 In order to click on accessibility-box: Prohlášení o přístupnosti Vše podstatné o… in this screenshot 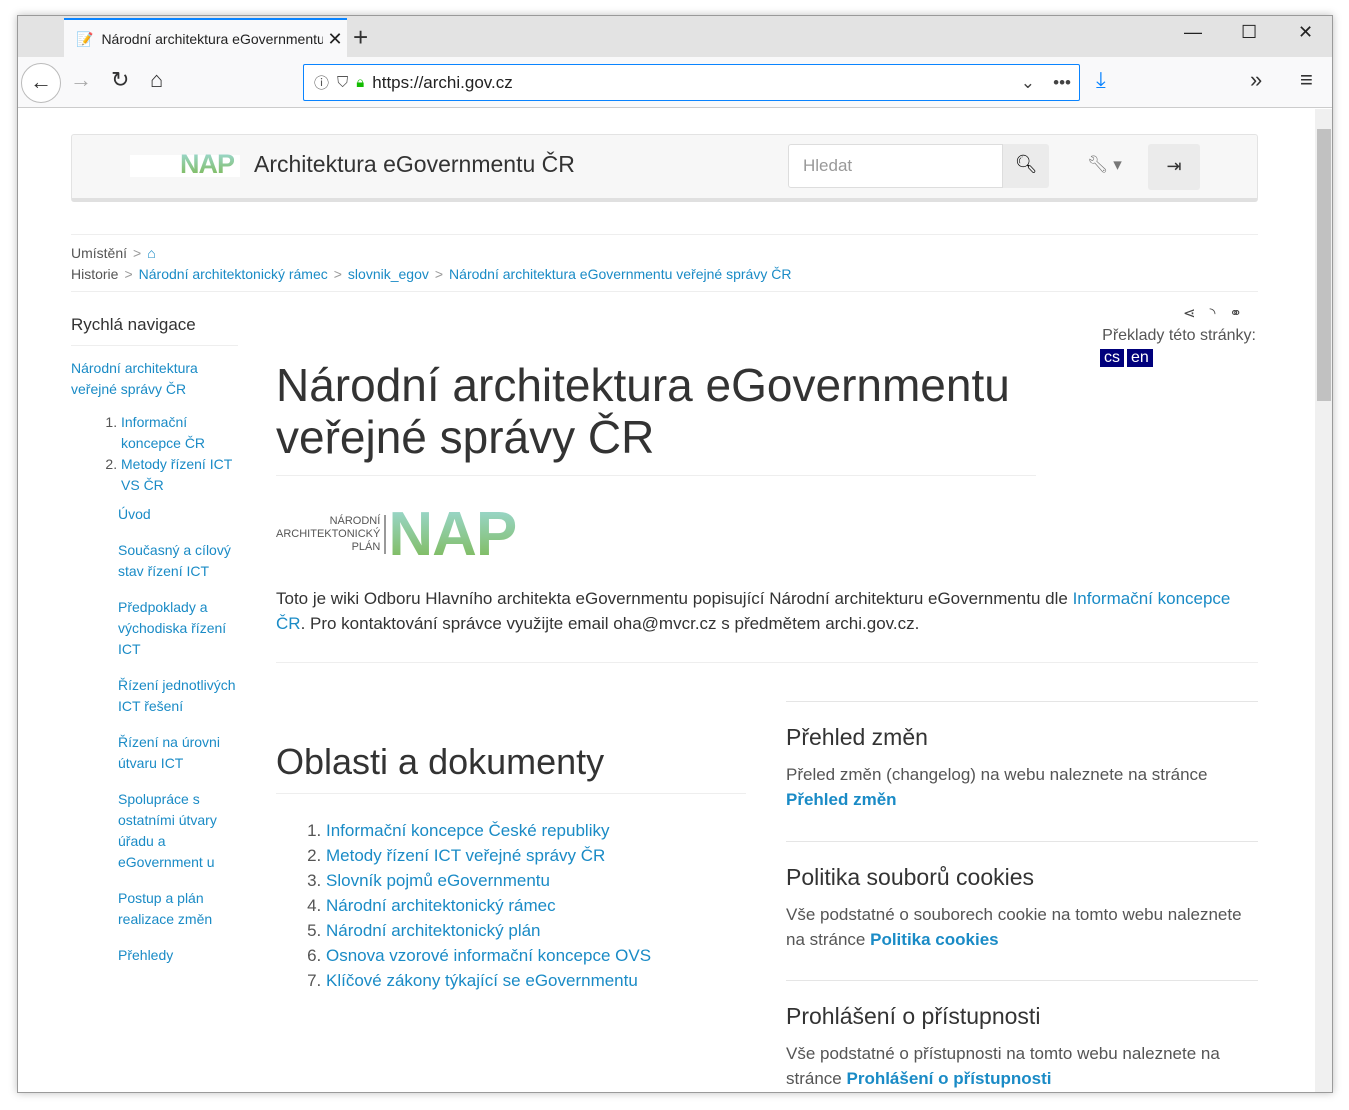, I will do `click(1022, 1035)`.